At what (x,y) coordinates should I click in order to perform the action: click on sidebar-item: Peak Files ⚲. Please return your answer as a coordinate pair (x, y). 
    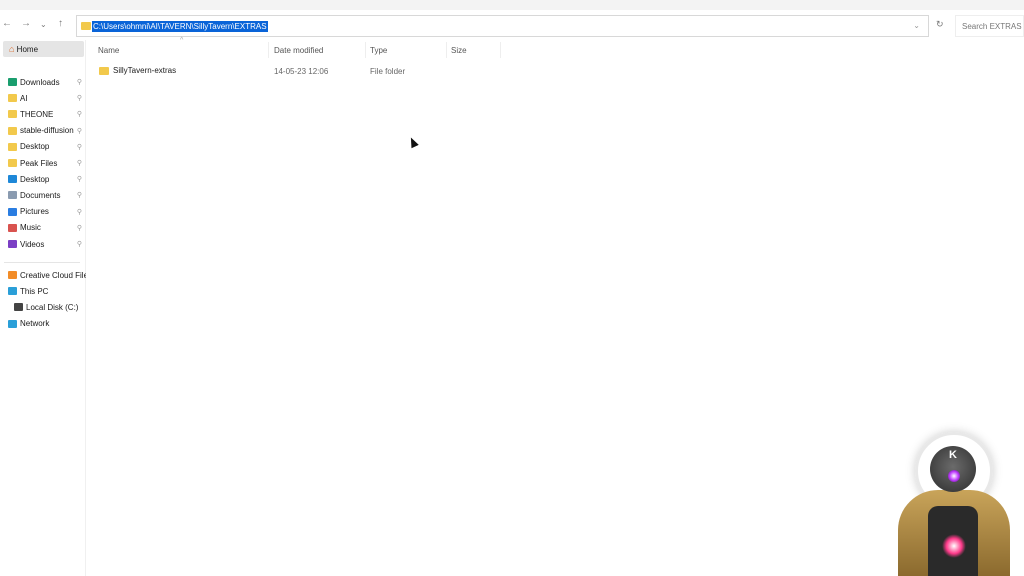
    Looking at the image, I should click on (47, 163).